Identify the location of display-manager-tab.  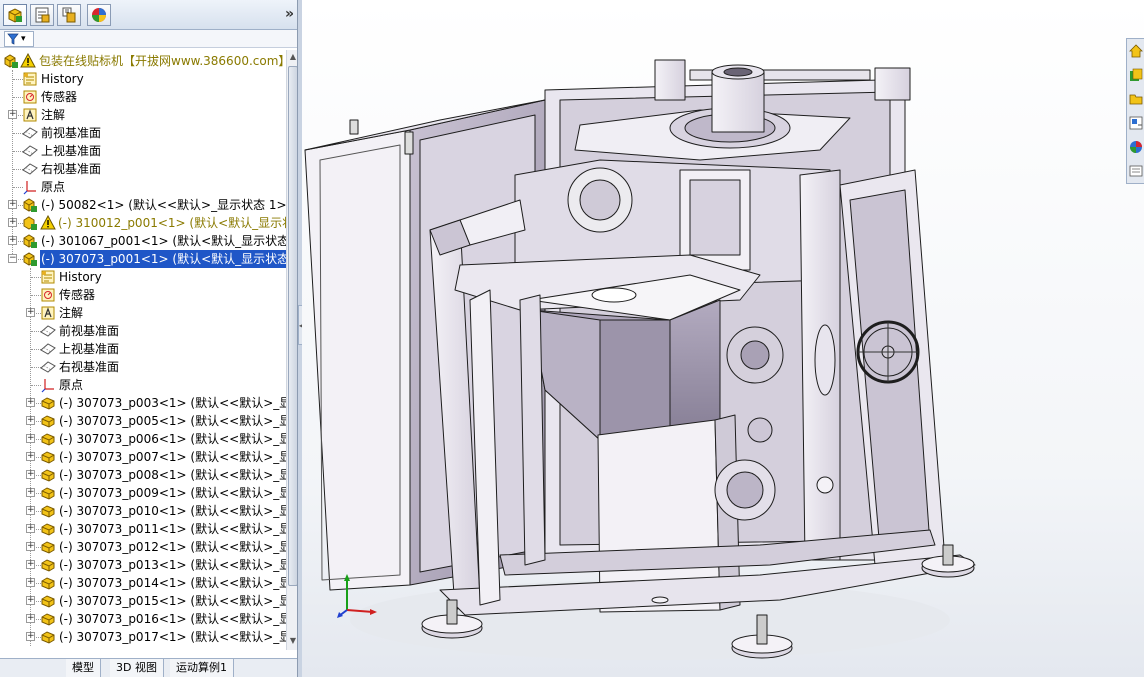
(99, 15).